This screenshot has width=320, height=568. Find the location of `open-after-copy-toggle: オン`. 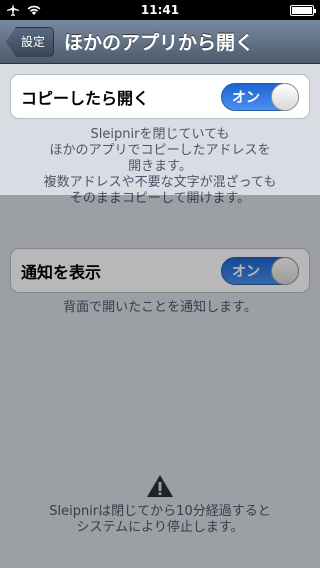

open-after-copy-toggle: オン is located at coordinates (260, 96).